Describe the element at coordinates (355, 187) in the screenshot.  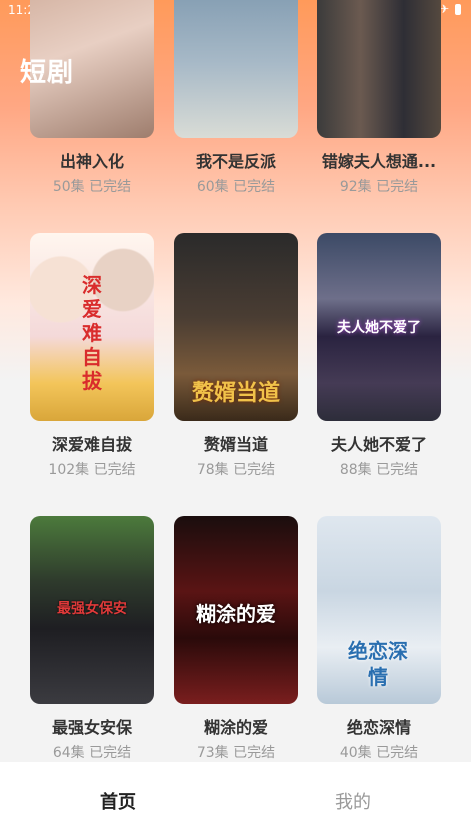
I see `episode-count: 92集` at that location.